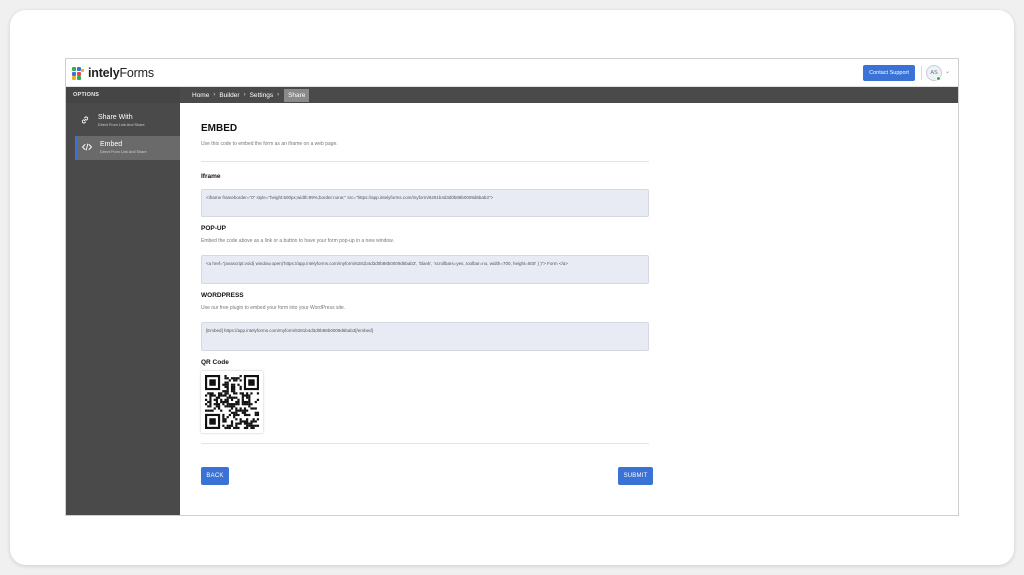  I want to click on online-status-icon, so click(938, 78).